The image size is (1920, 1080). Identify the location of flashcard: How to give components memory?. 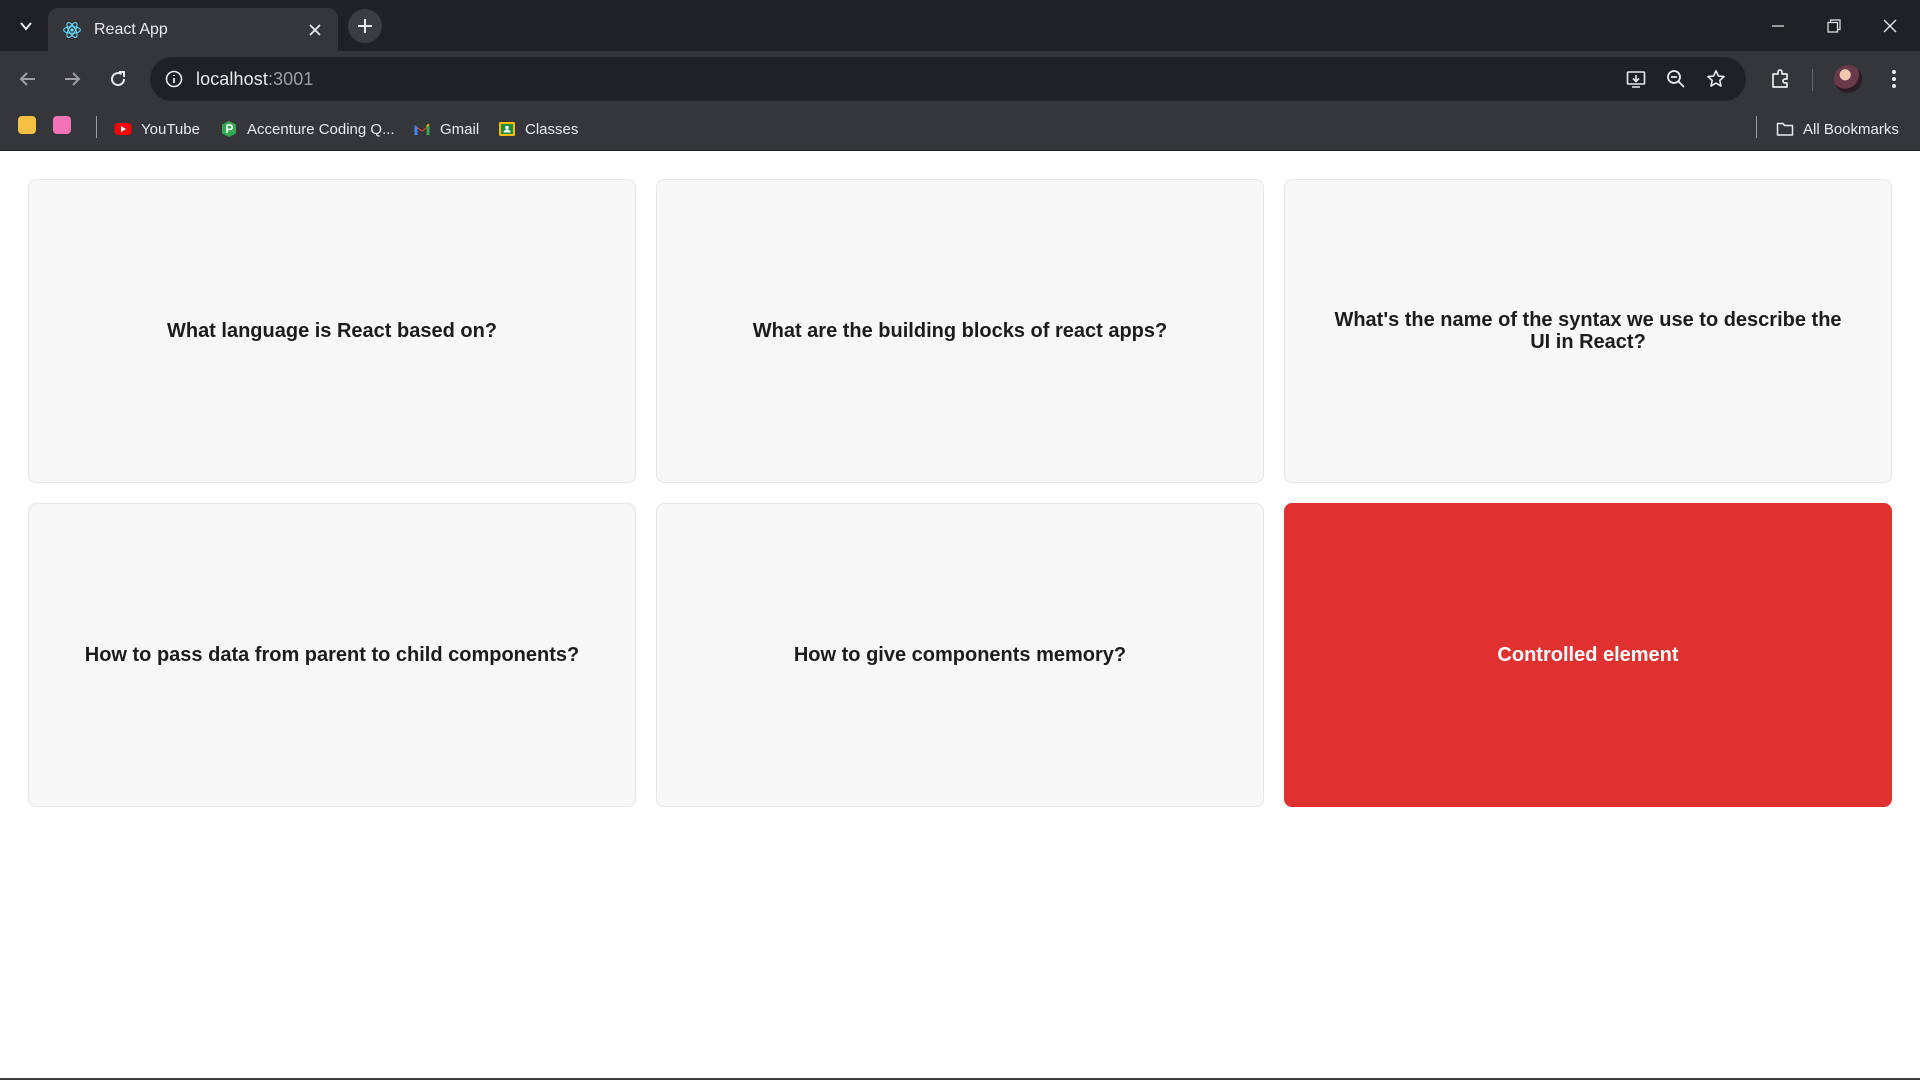
(960, 655).